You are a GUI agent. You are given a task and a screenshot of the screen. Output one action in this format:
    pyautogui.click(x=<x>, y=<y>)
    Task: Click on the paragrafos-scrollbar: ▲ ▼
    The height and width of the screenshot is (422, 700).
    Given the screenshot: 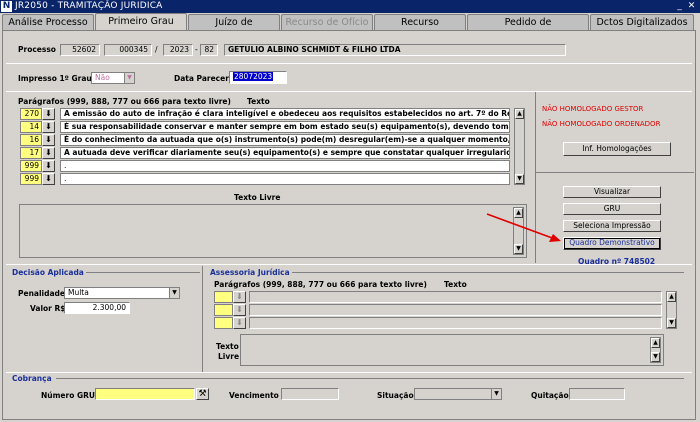 What is the action you would take?
    pyautogui.click(x=519, y=146)
    